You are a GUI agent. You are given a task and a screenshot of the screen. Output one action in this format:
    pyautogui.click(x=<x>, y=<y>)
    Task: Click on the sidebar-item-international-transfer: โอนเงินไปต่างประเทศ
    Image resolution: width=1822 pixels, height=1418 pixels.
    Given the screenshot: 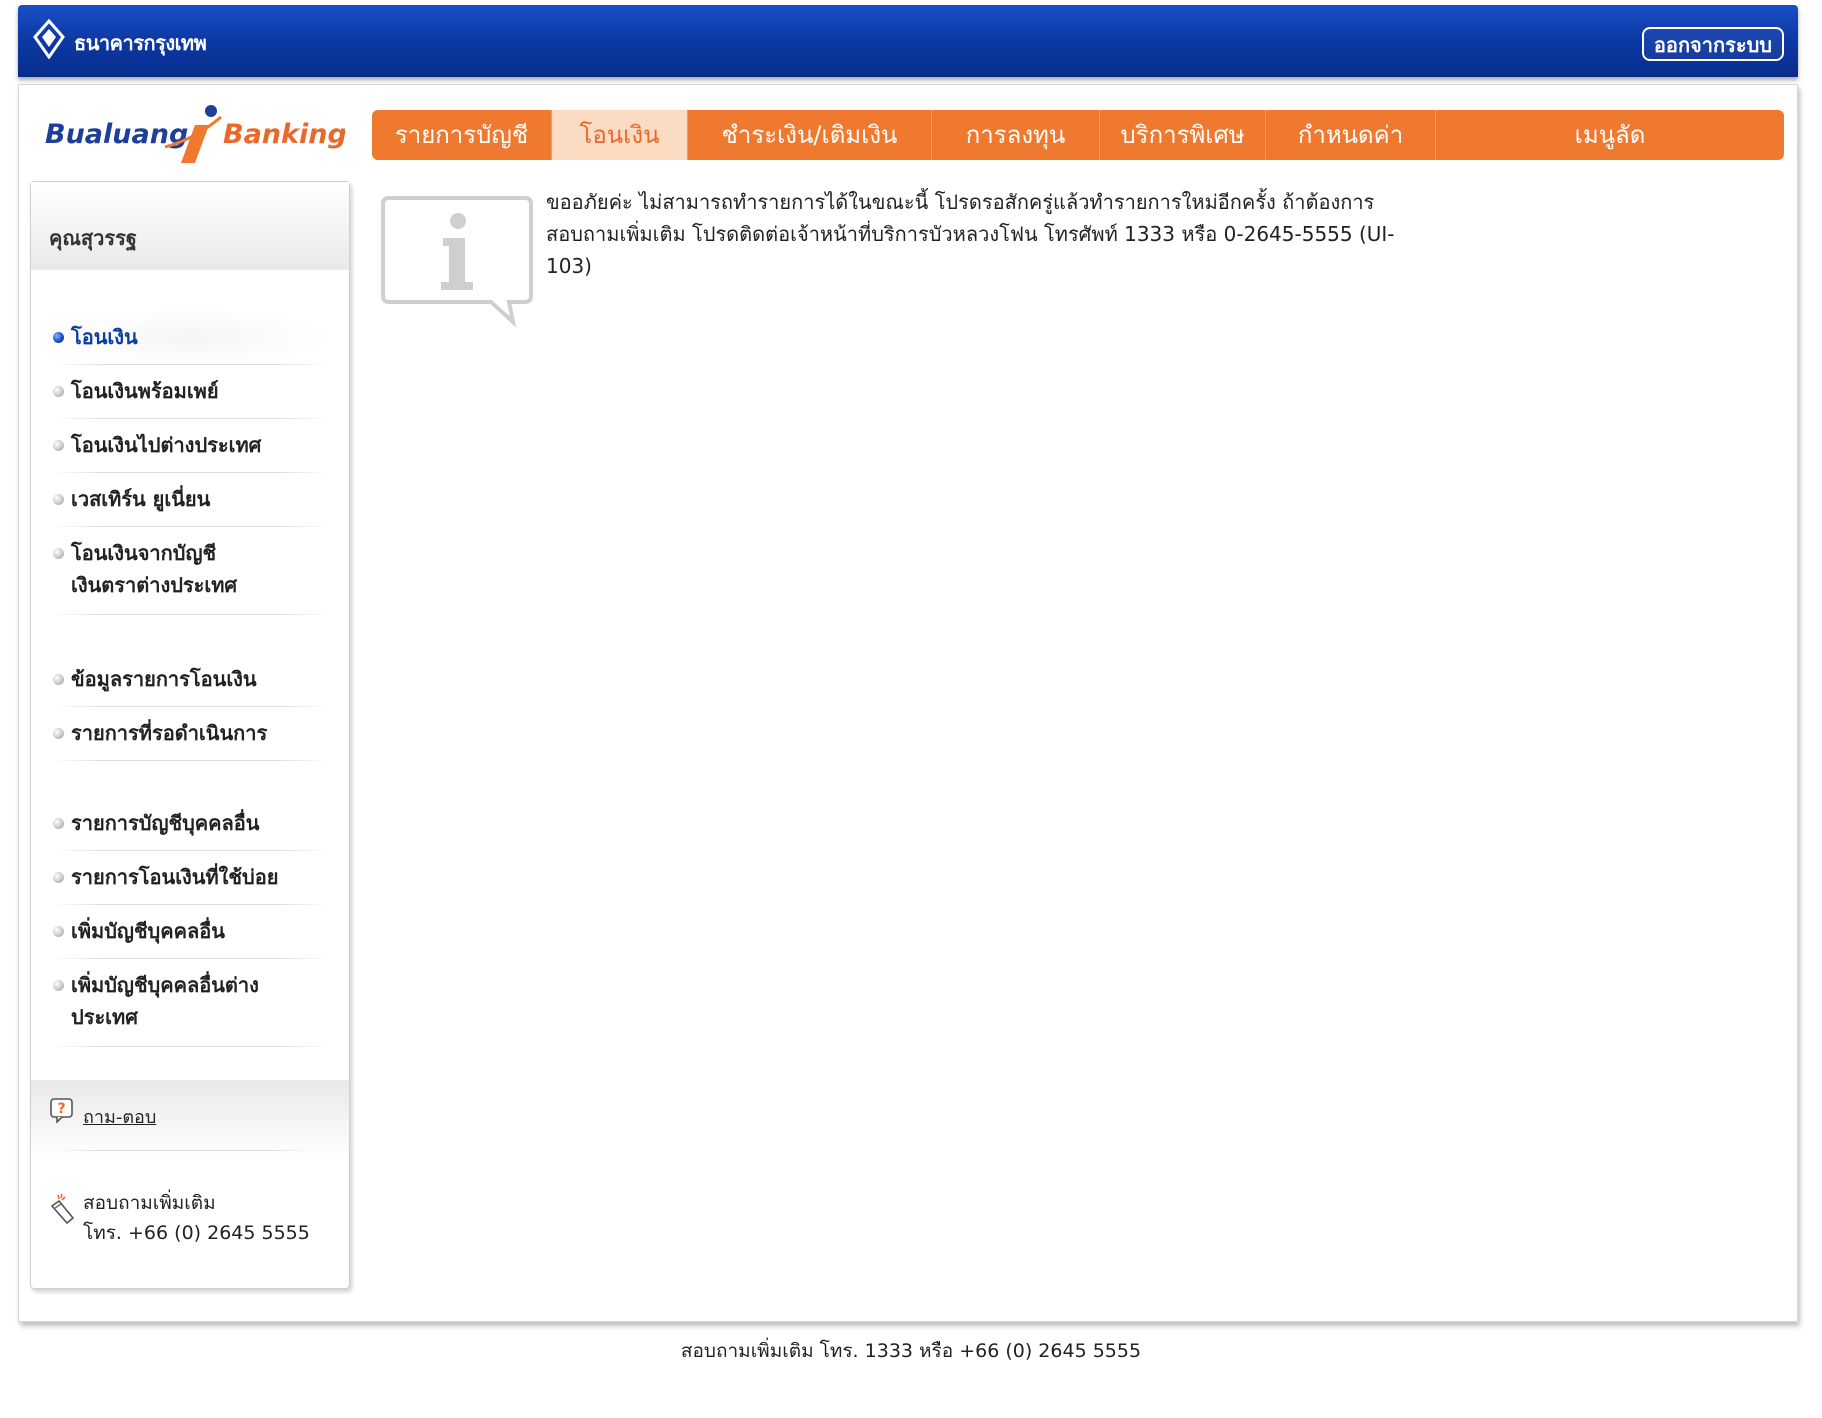 What is the action you would take?
    pyautogui.click(x=191, y=445)
    